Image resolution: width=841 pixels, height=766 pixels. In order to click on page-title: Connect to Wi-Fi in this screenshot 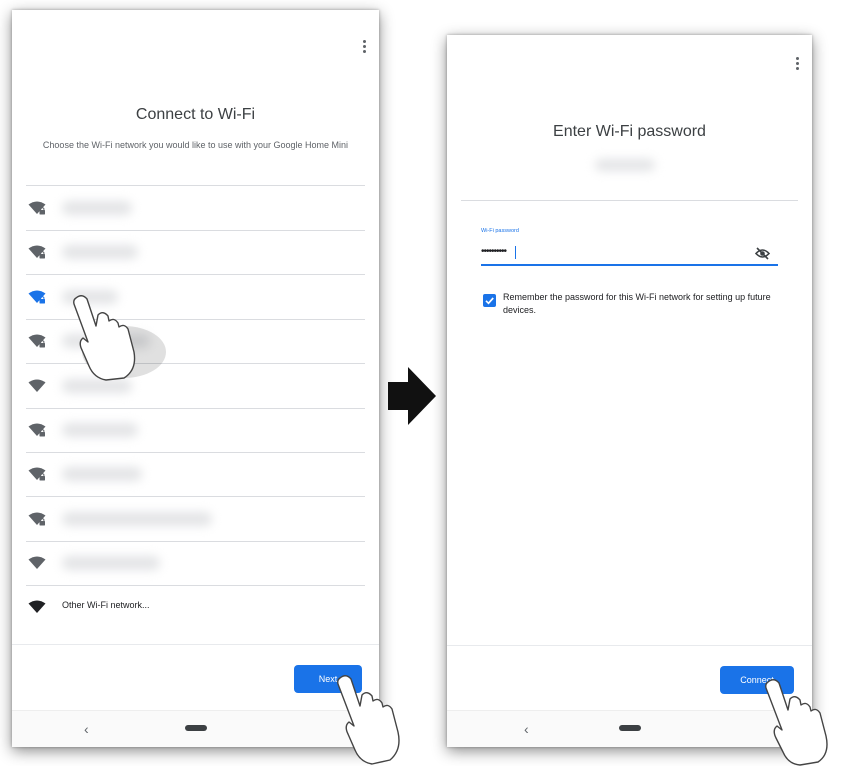, I will do `click(195, 114)`.